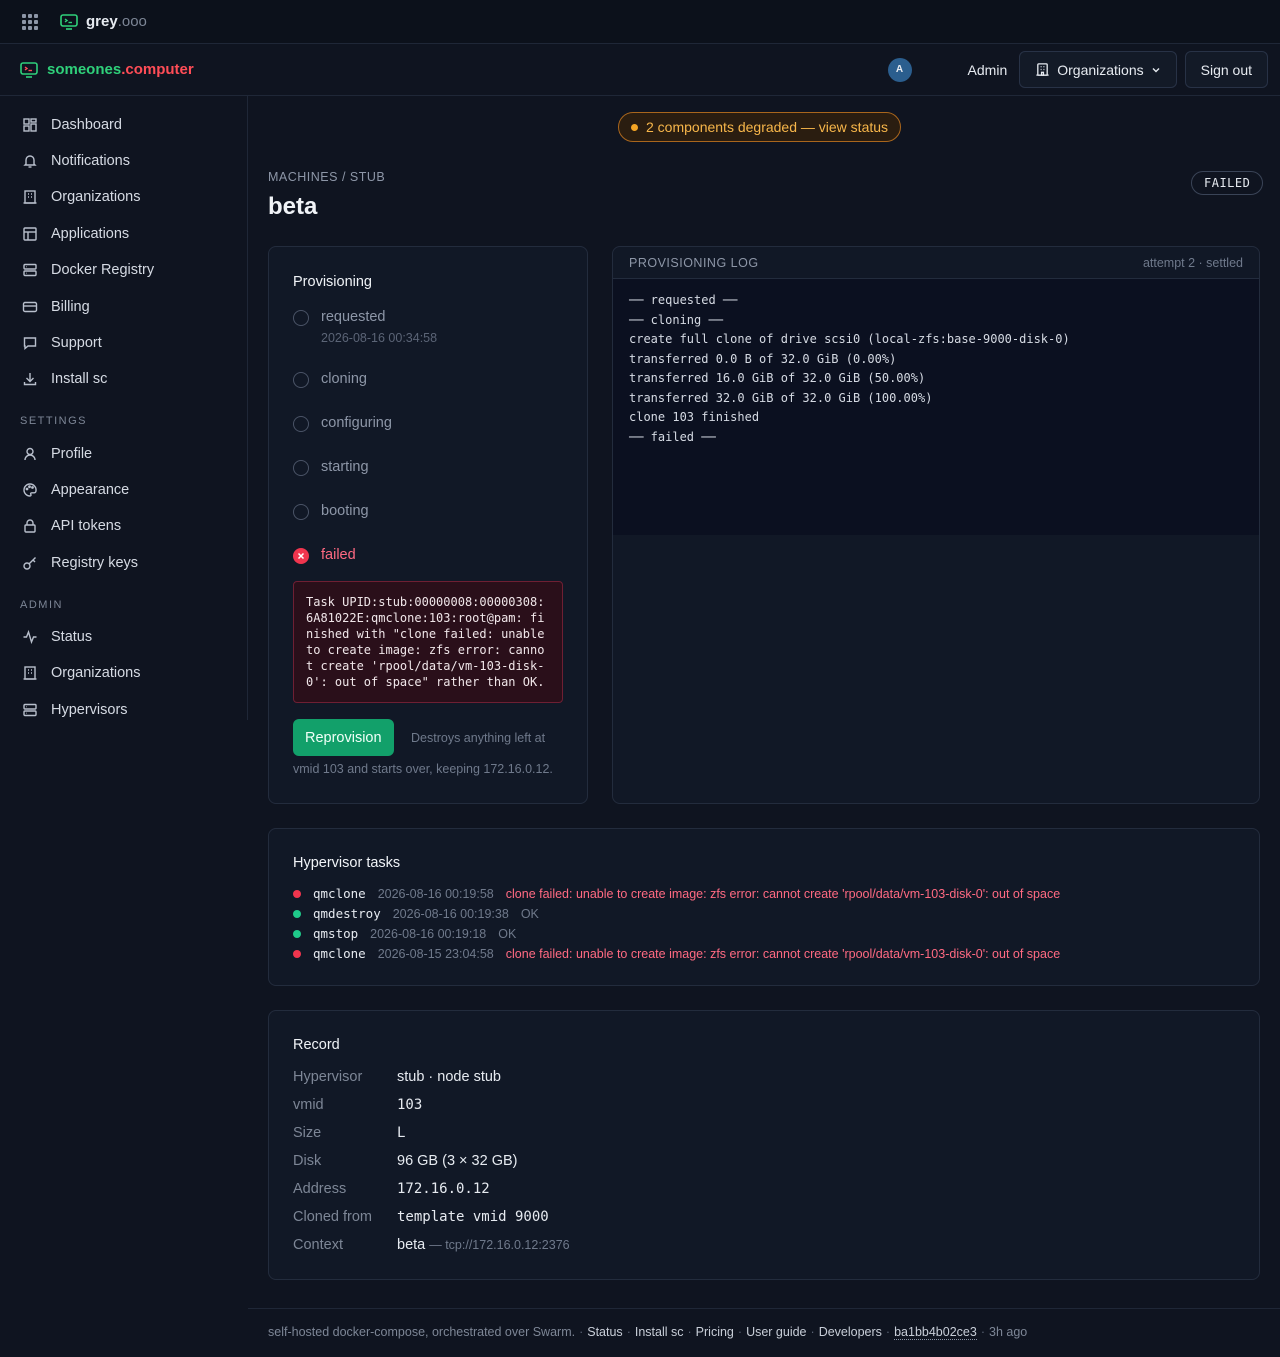  I want to click on brand-first: someones, so click(84, 69).